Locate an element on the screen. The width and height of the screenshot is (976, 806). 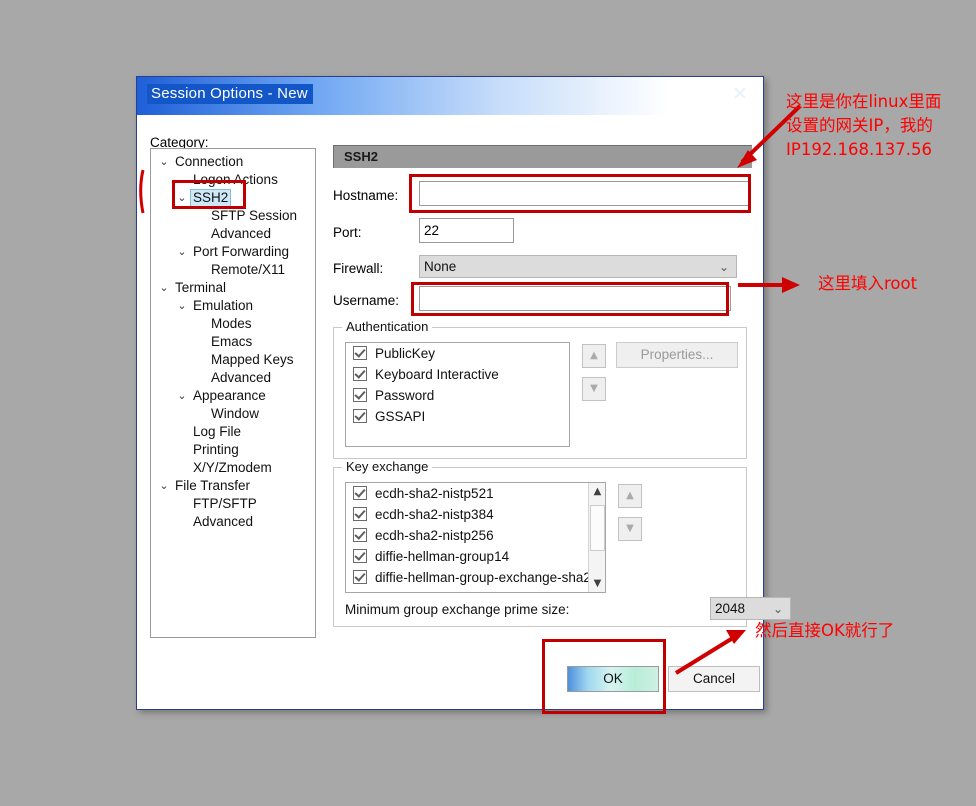
tree-item-ftp-sftp: FTP/SFTP is located at coordinates (233, 504).